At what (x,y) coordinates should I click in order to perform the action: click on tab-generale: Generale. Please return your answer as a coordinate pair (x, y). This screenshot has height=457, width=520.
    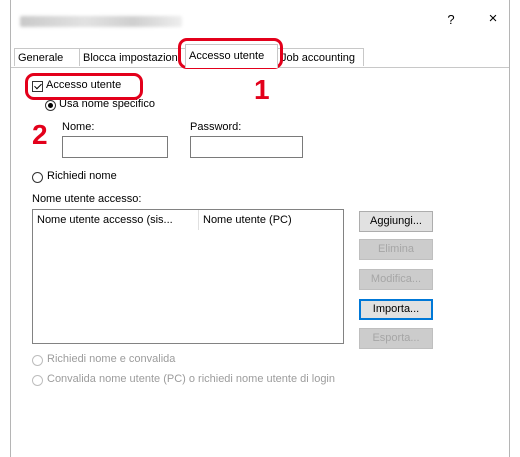
    Looking at the image, I should click on (47, 57).